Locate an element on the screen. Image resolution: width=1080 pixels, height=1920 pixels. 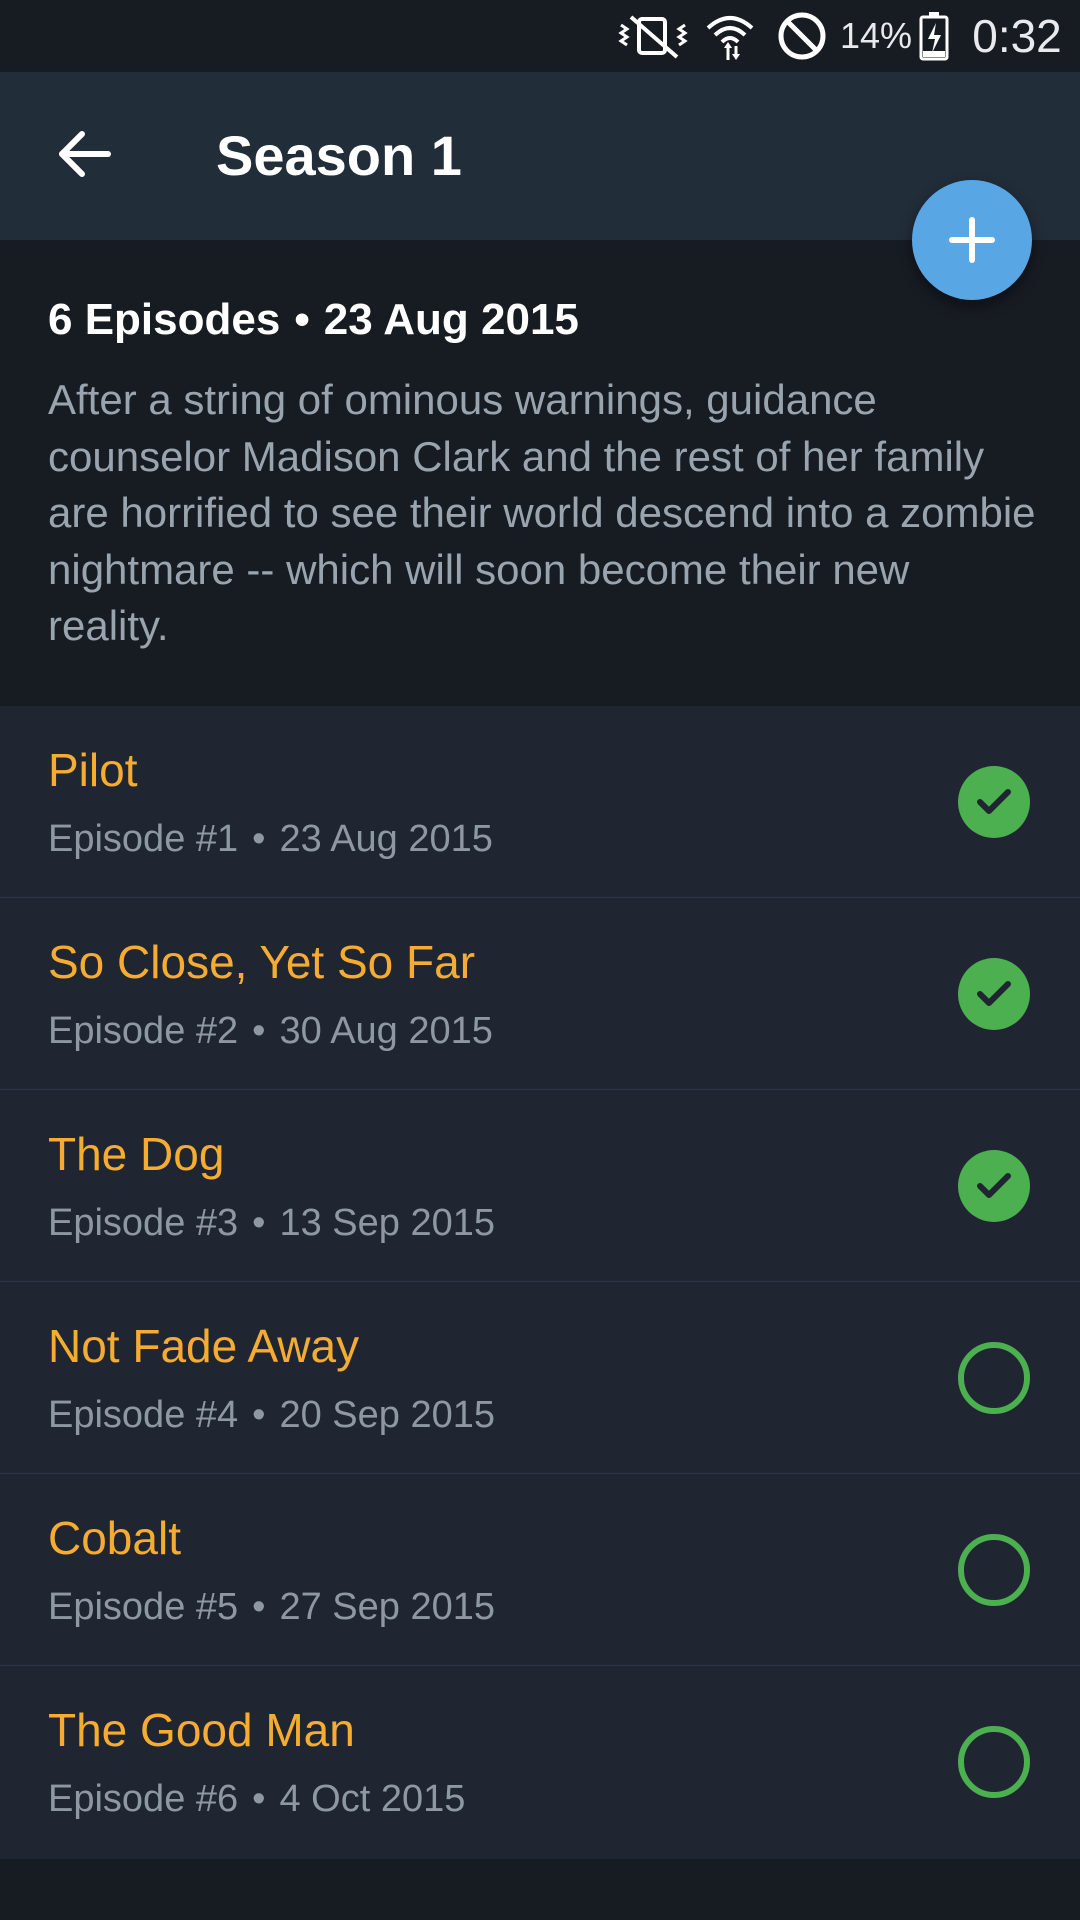
episode-title: The Dog is located at coordinates (136, 1154).